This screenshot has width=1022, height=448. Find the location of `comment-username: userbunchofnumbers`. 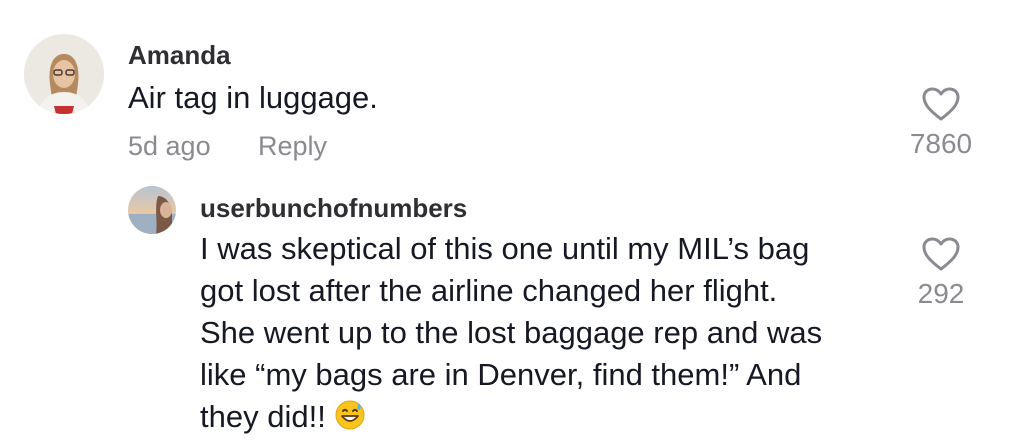

comment-username: userbunchofnumbers is located at coordinates (333, 208).